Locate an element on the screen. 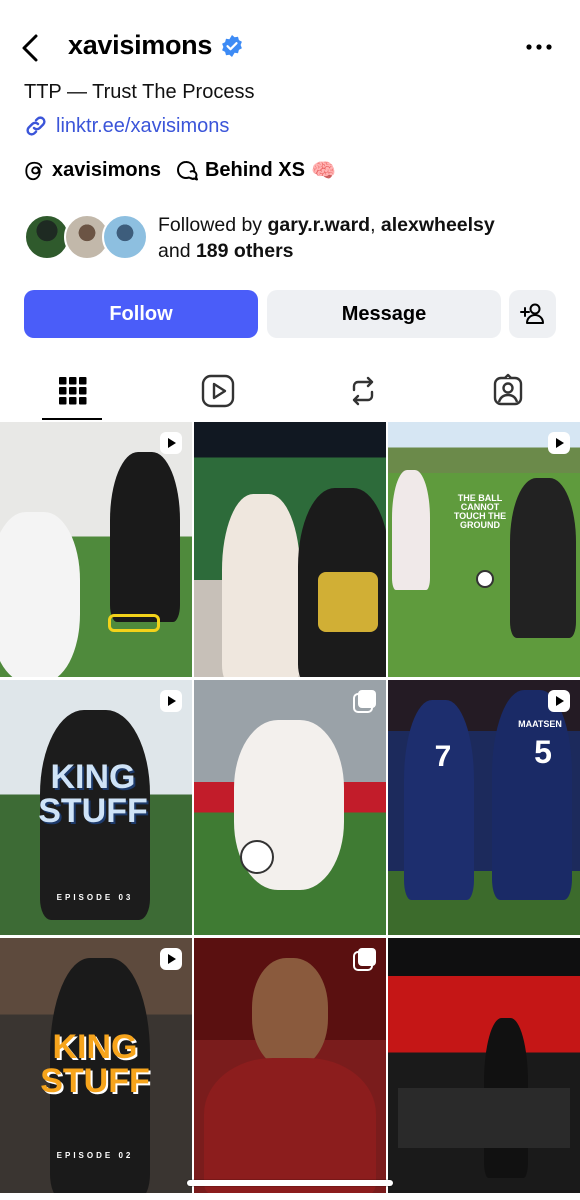 The width and height of the screenshot is (580, 1200). player-face is located at coordinates (290, 1013).